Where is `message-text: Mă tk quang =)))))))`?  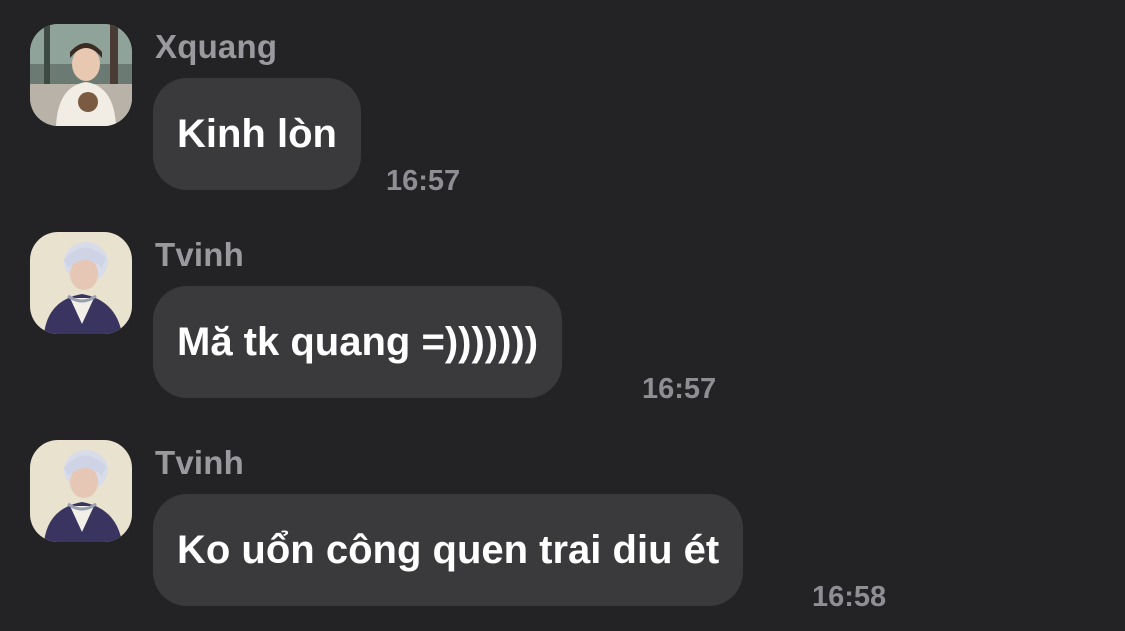 message-text: Mă tk quang =))))))) is located at coordinates (358, 342).